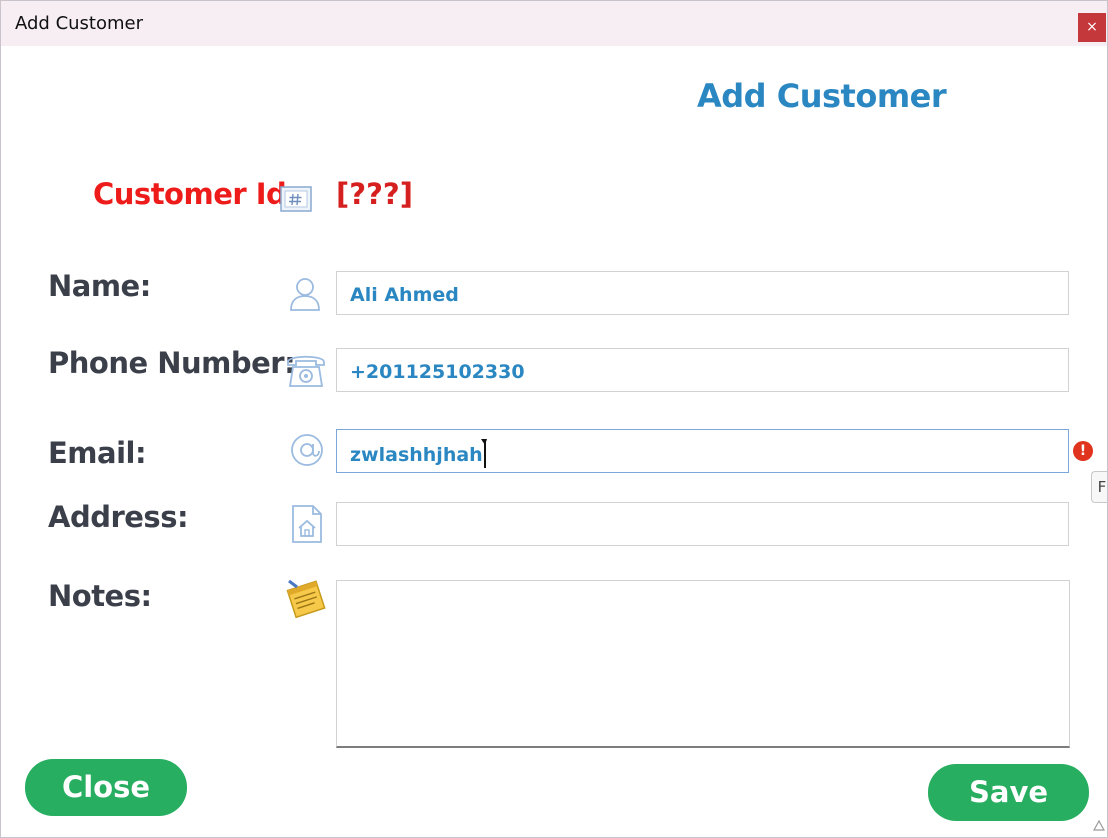 The height and width of the screenshot is (838, 1108). Describe the element at coordinates (416, 455) in the screenshot. I see `email-input-value: zwlashhjhah` at that location.